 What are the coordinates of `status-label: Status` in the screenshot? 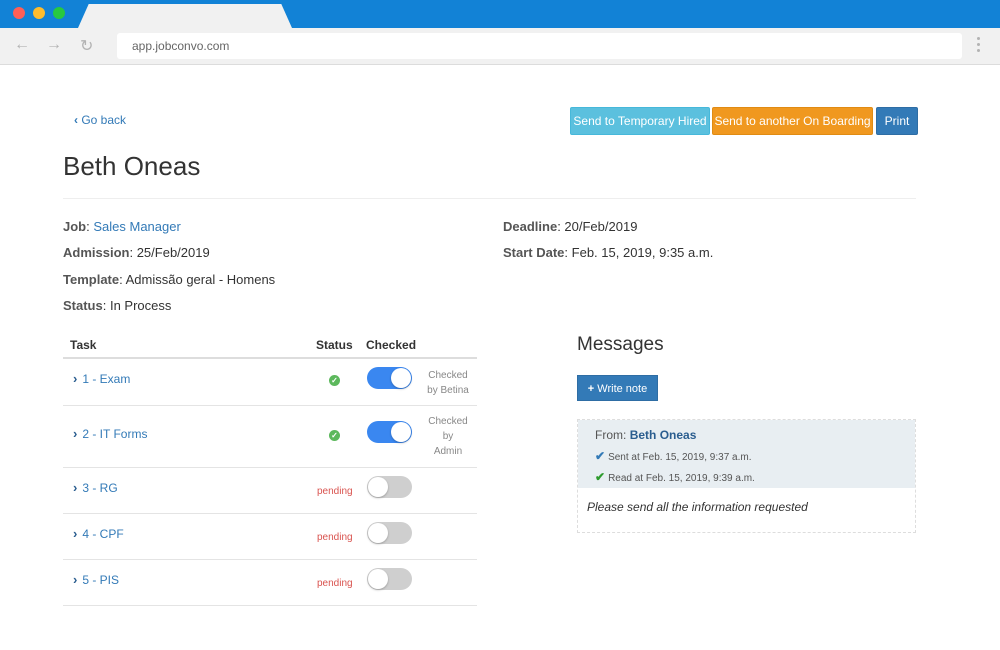 It's located at (83, 305).